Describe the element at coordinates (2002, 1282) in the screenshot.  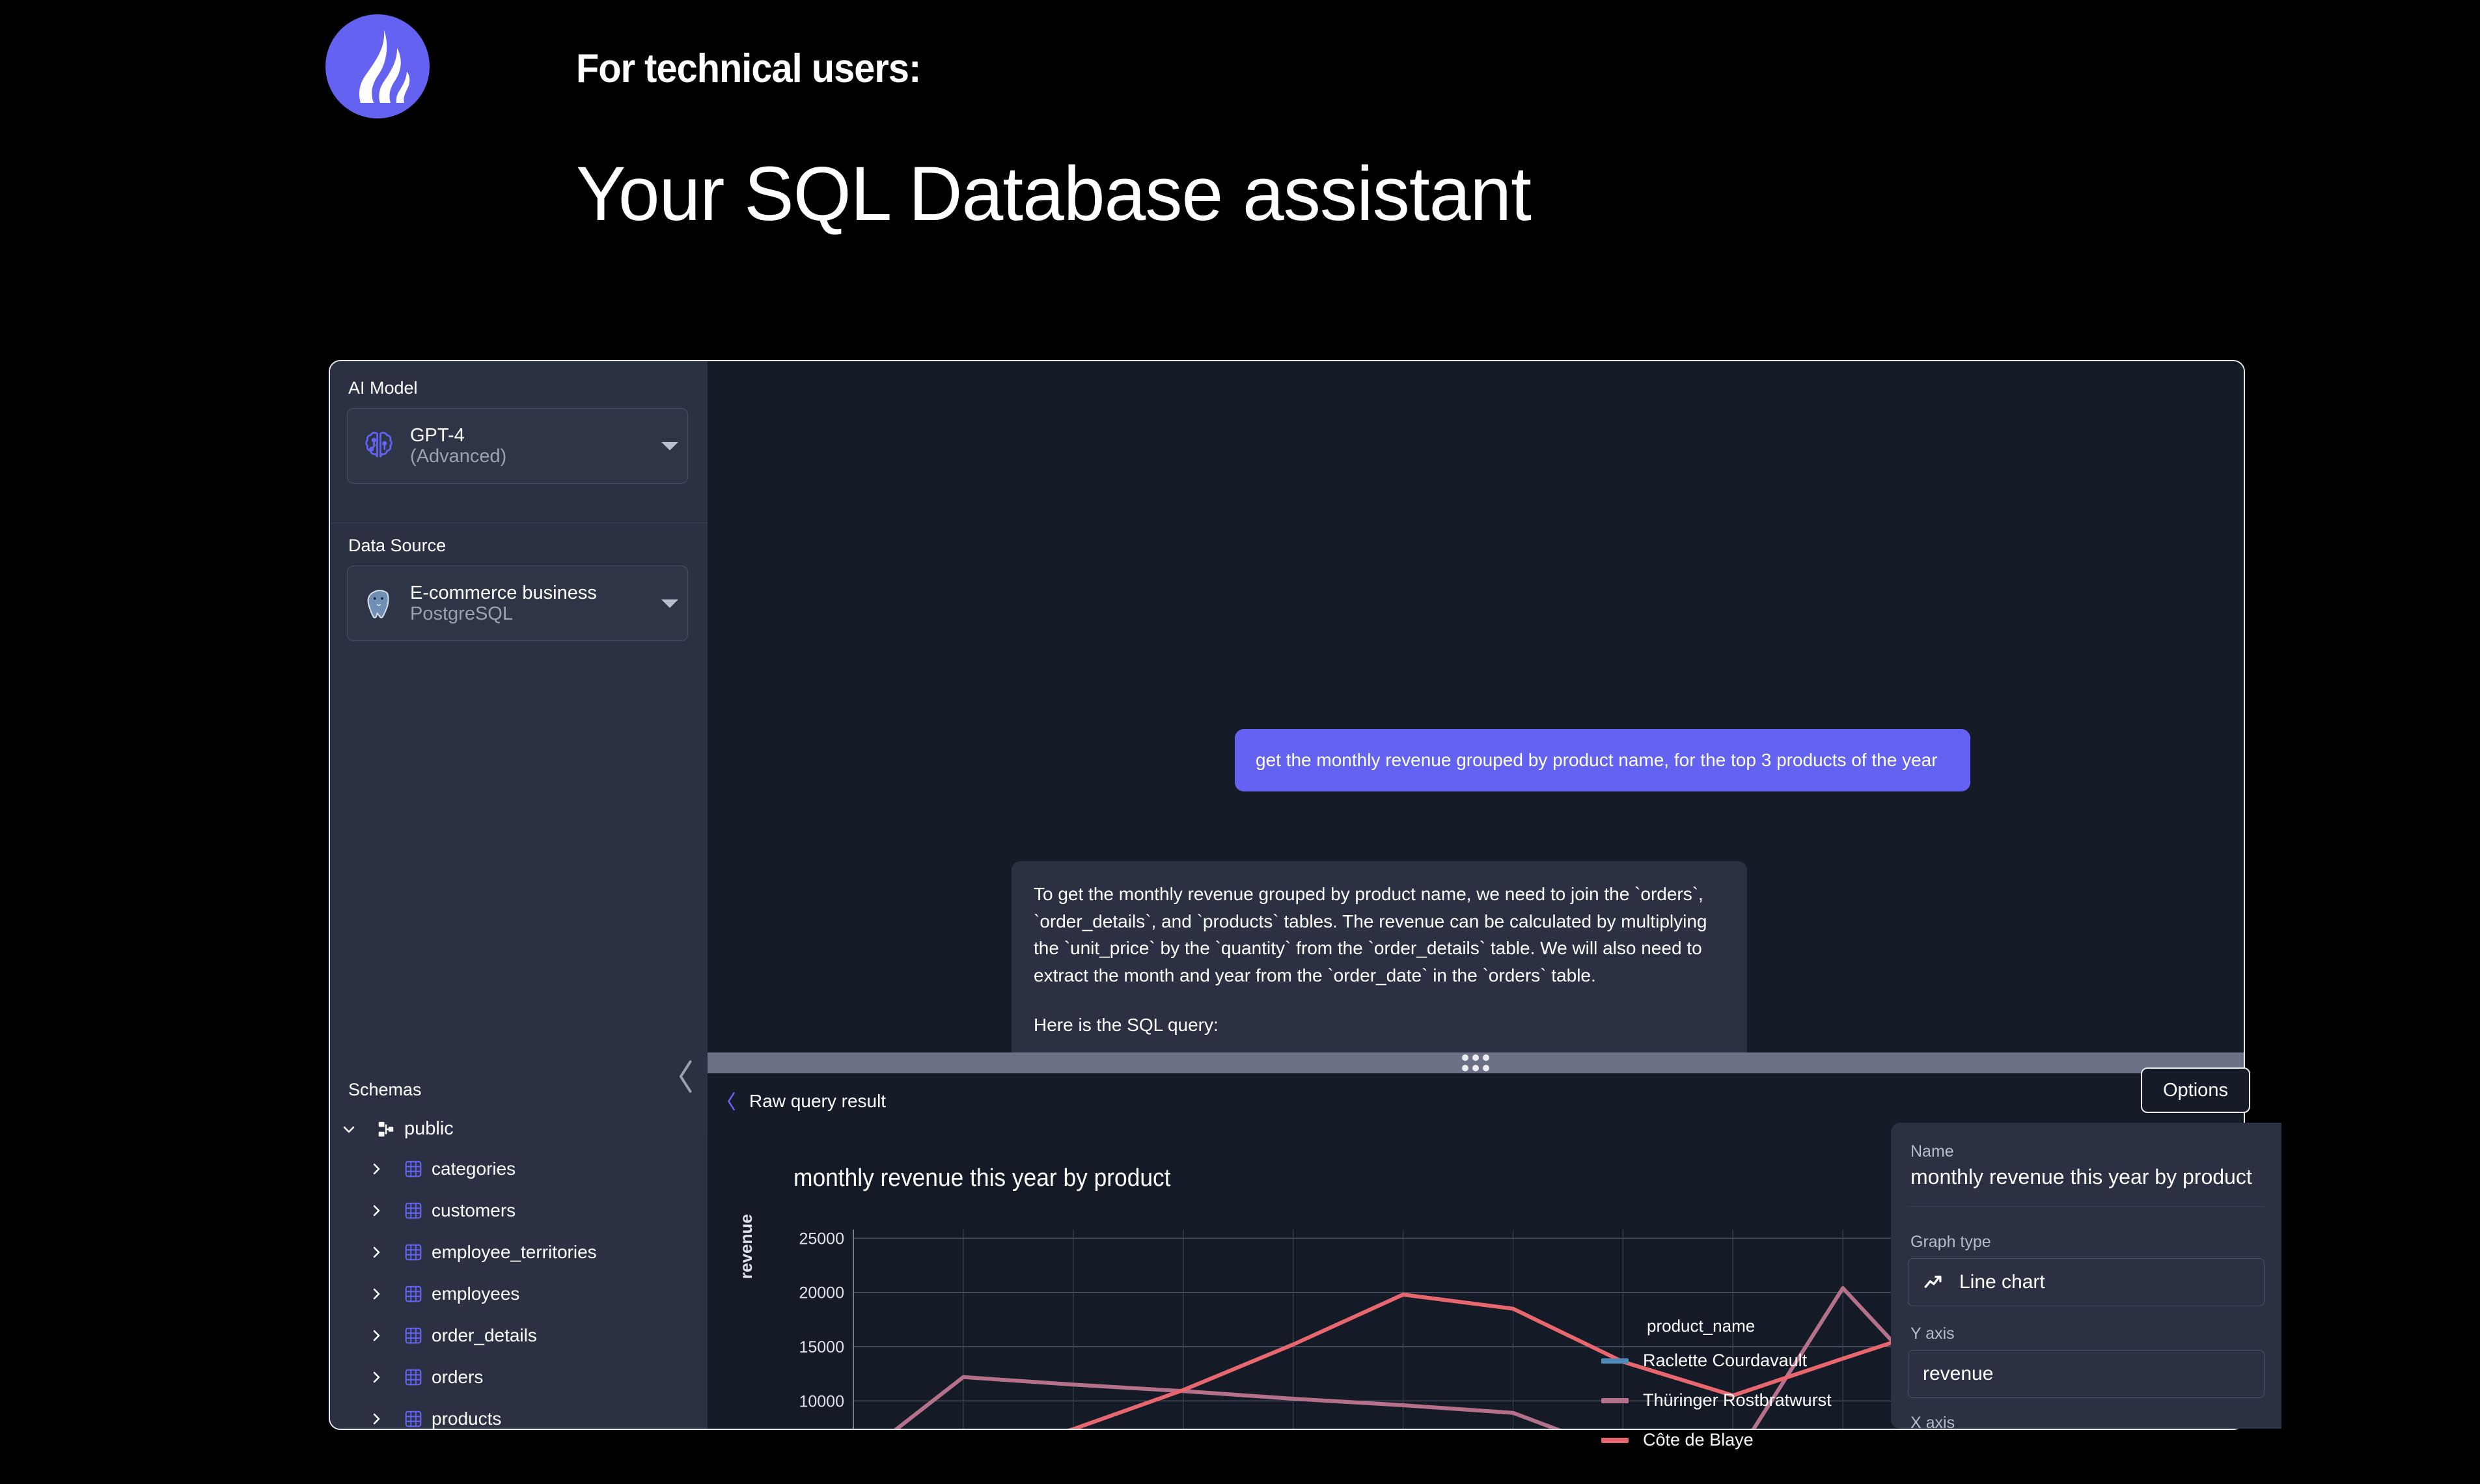
I see `graph-type-value: Line chart` at that location.